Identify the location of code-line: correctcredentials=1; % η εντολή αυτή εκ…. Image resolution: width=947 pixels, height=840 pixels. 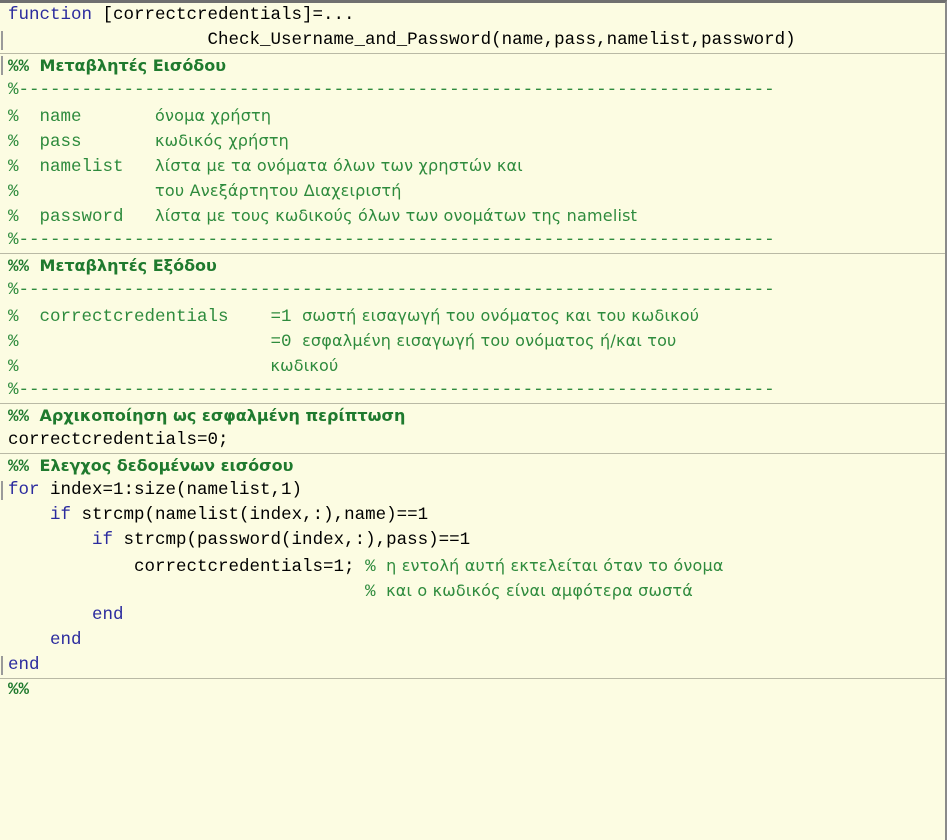
(472, 565).